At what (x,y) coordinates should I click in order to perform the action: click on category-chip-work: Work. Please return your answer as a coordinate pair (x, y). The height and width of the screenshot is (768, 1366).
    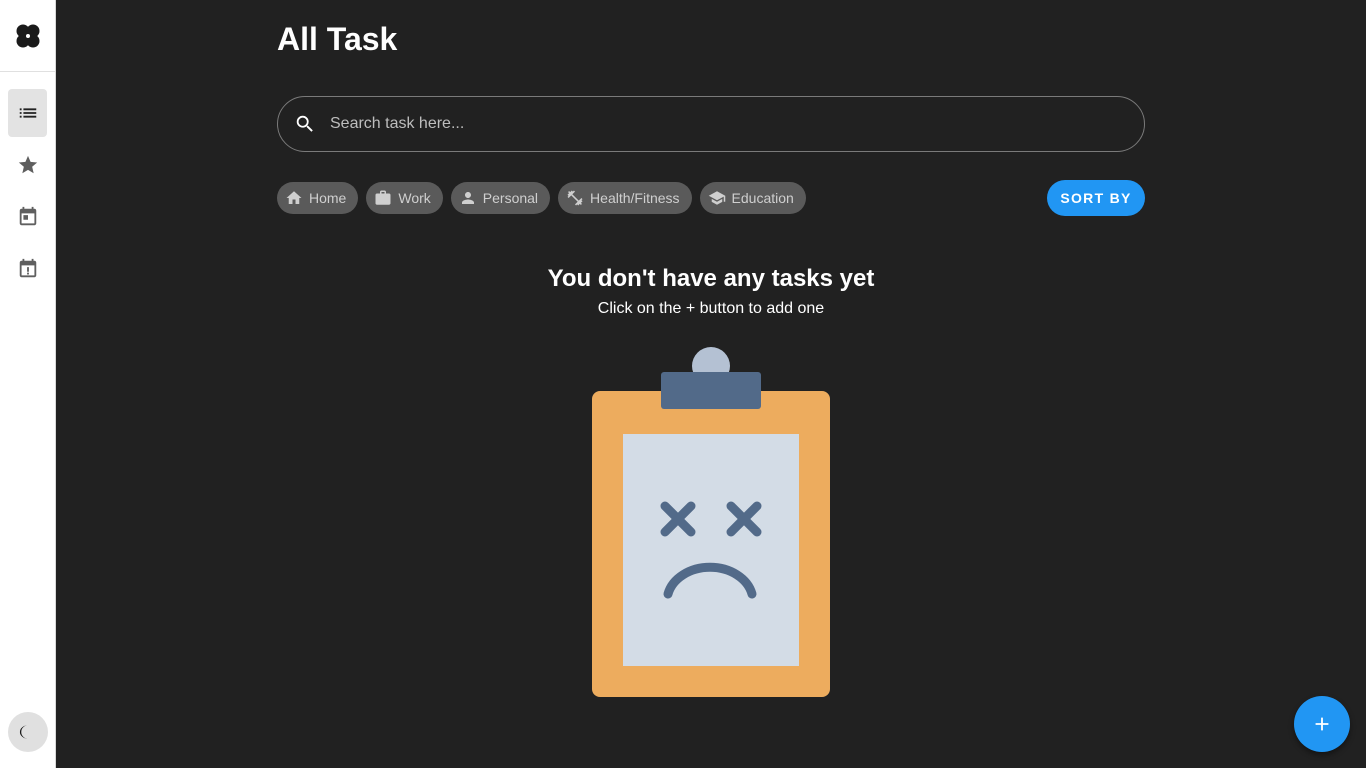
    Looking at the image, I should click on (404, 198).